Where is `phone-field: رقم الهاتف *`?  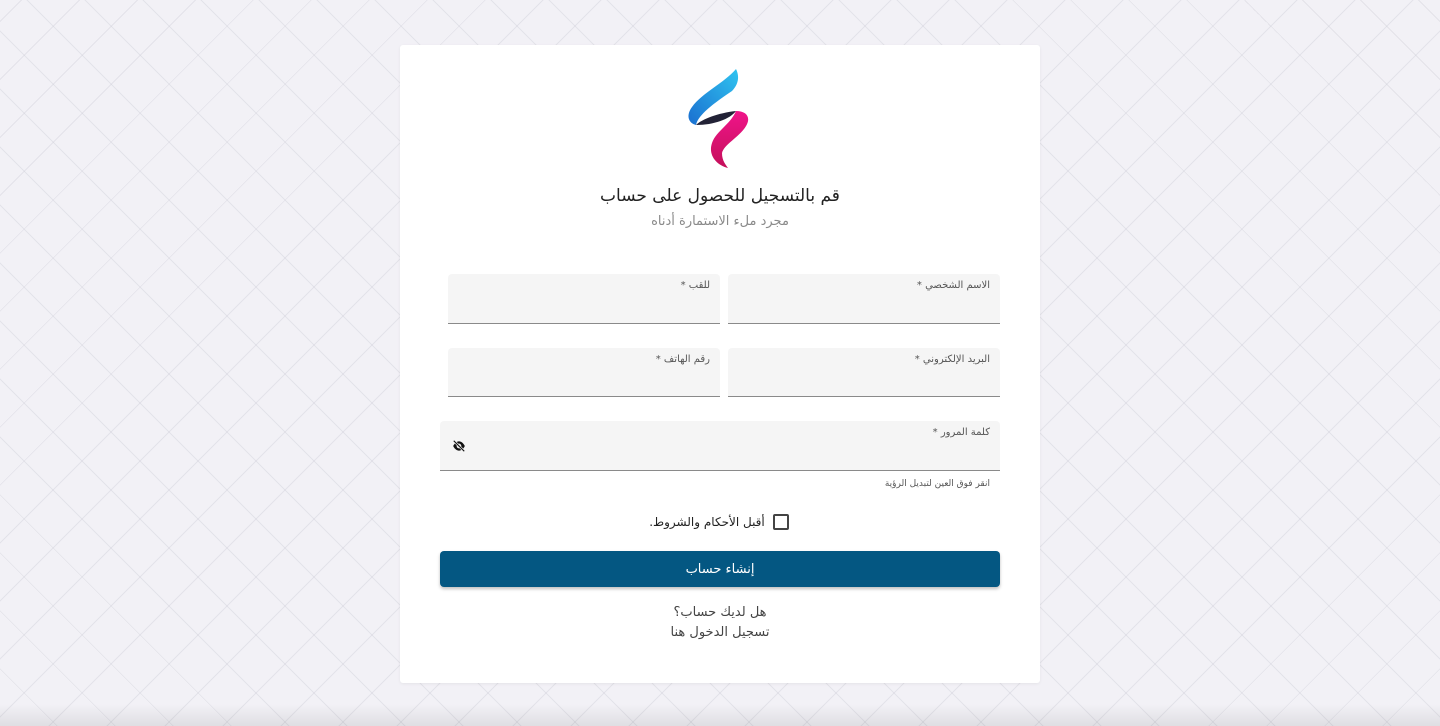
phone-field: رقم الهاتف * is located at coordinates (584, 372).